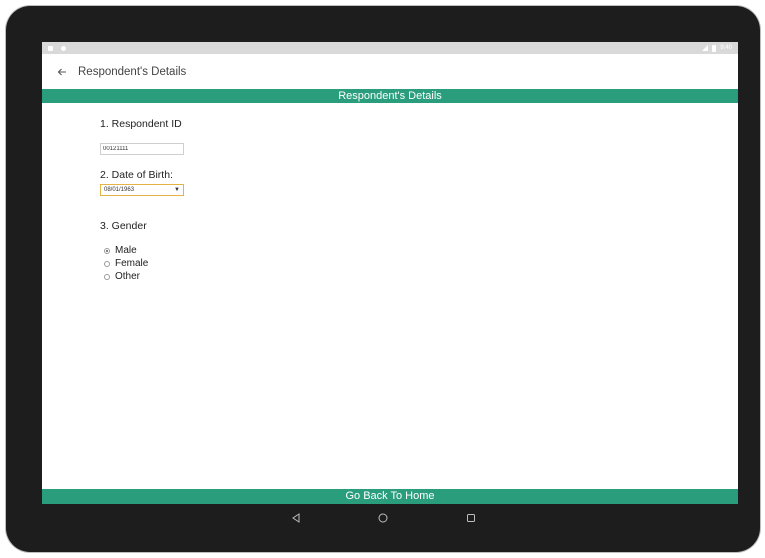 The height and width of the screenshot is (558, 765). Describe the element at coordinates (471, 518) in the screenshot. I see `square-recent-icon` at that location.